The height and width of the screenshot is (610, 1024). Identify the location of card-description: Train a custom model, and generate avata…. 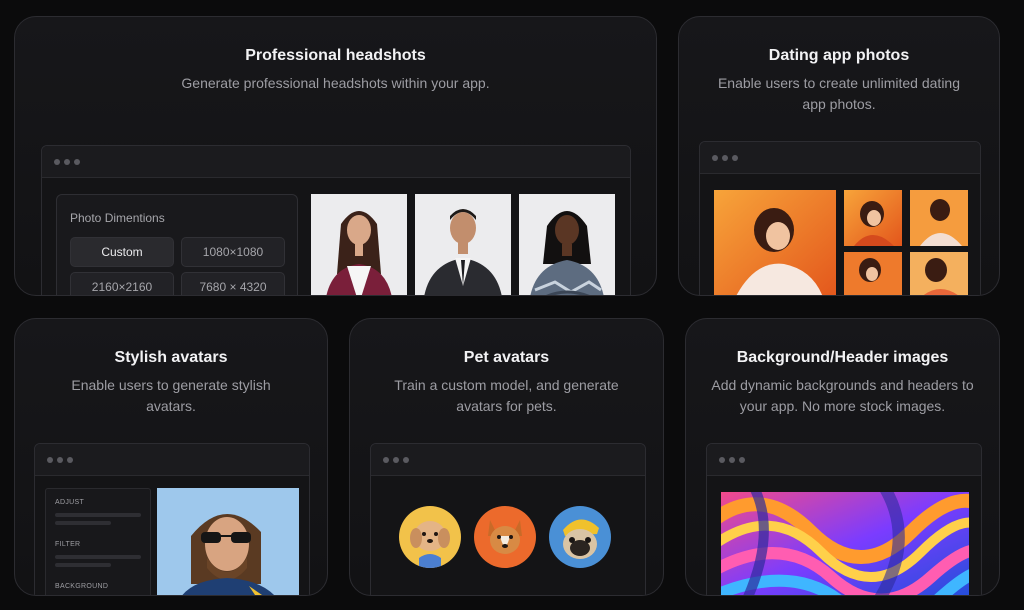
(506, 395).